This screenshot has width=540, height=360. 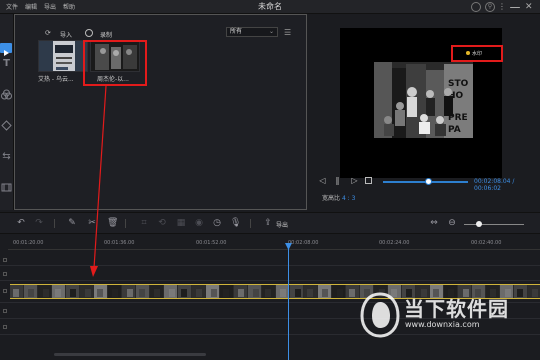 I want to click on redo-icon: ↷, so click(x=39, y=223).